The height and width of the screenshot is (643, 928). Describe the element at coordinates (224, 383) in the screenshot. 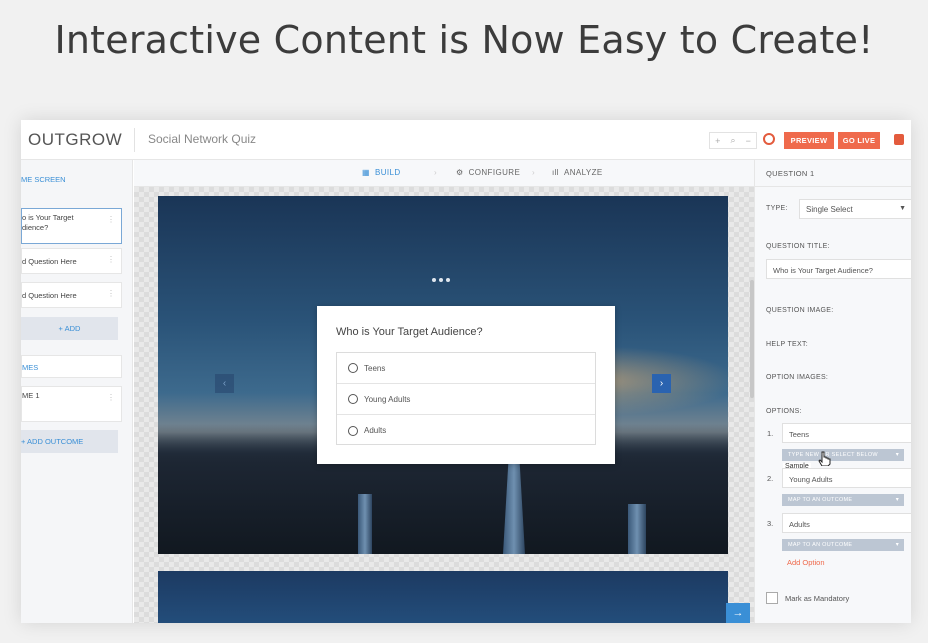

I see `prev-arrow-icon: ‹` at that location.